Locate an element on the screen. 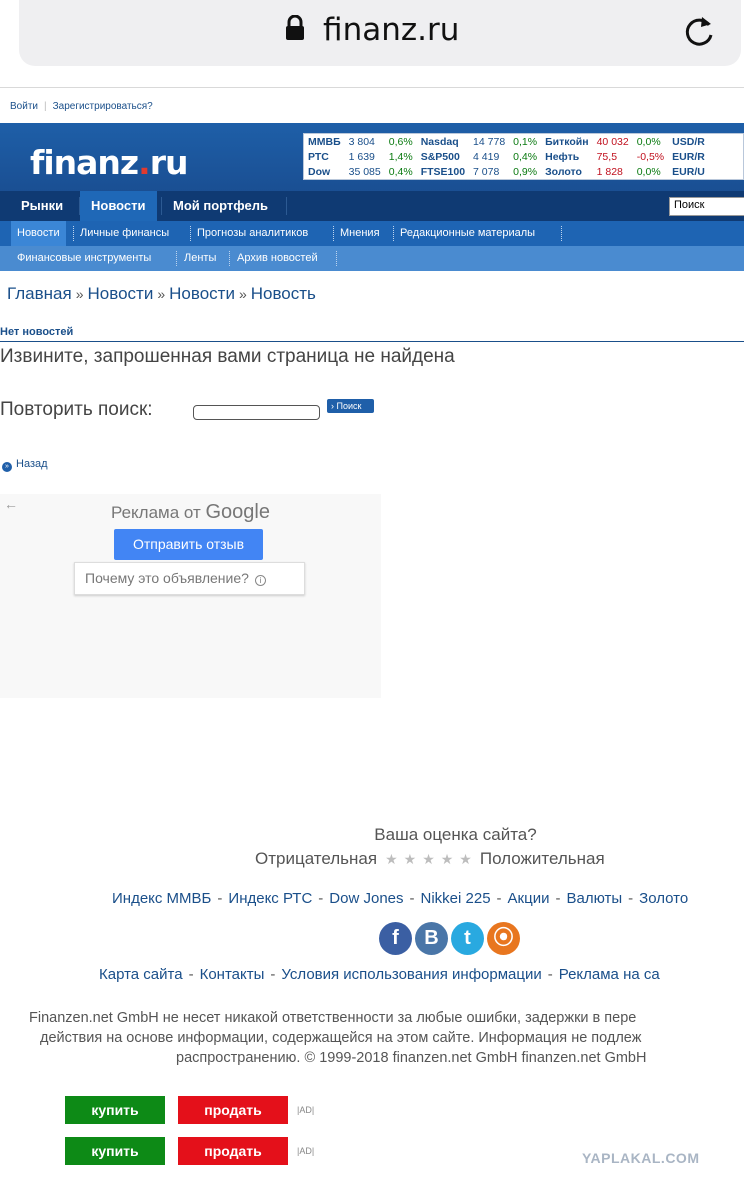 Image resolution: width=744 pixels, height=1188 pixels. breadcrumb-news-2: Новости is located at coordinates (202, 293).